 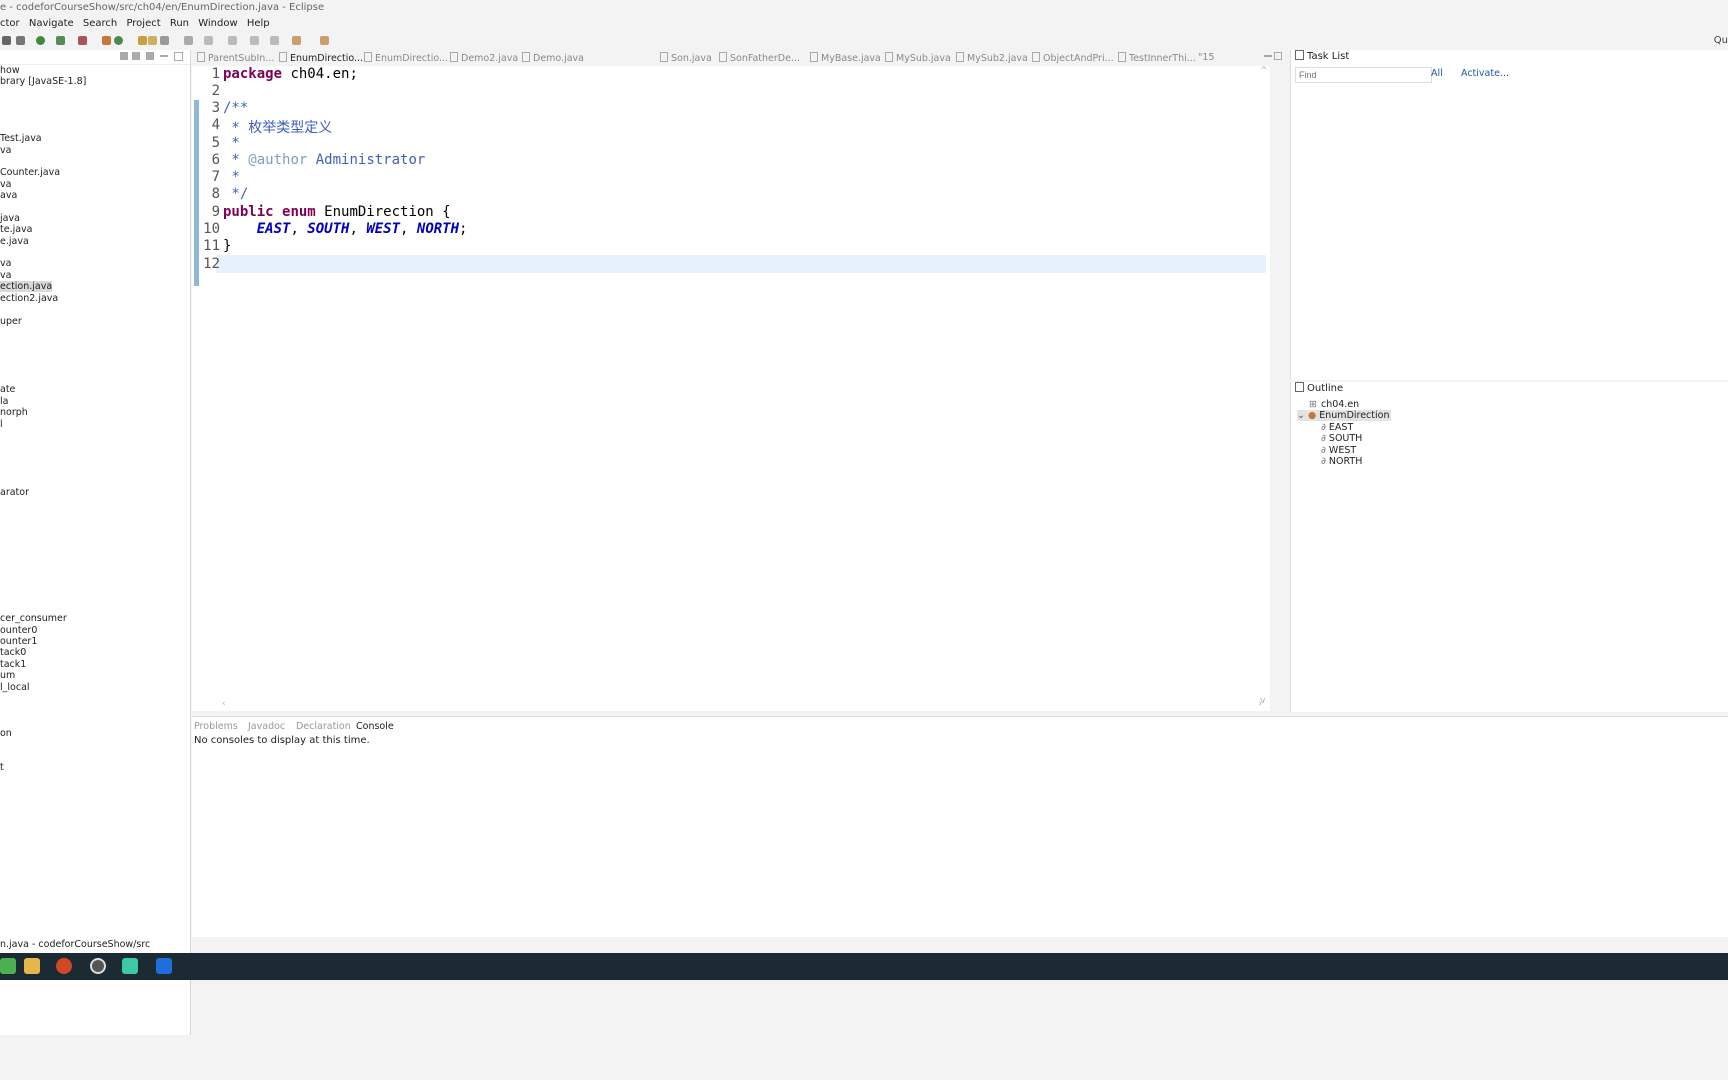 I want to click on file-explorer-icon, so click(x=32, y=966).